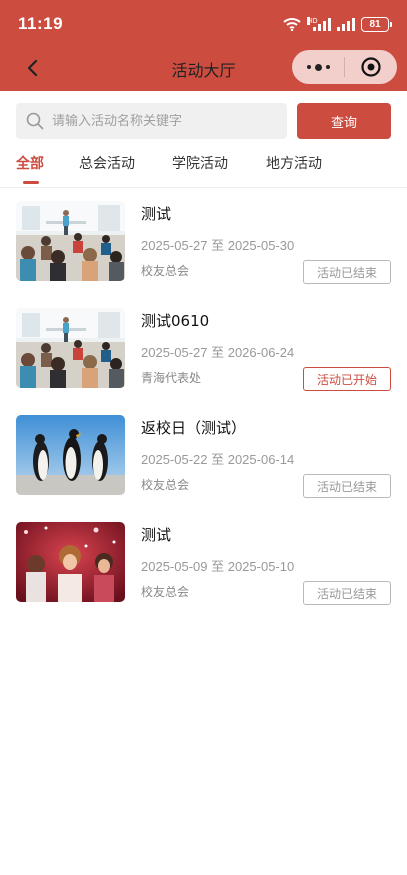 Image resolution: width=407 pixels, height=875 pixels. Describe the element at coordinates (171, 378) in the screenshot. I see `activity-organizer: 青海代表处` at that location.